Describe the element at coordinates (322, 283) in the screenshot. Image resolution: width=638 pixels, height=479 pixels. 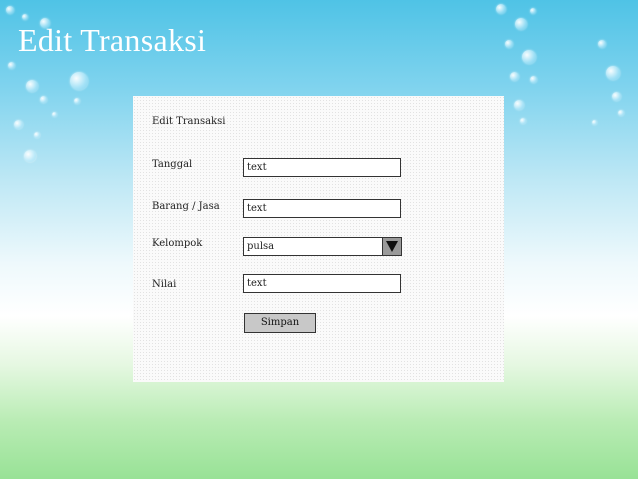
I see `nilai-input: text` at that location.